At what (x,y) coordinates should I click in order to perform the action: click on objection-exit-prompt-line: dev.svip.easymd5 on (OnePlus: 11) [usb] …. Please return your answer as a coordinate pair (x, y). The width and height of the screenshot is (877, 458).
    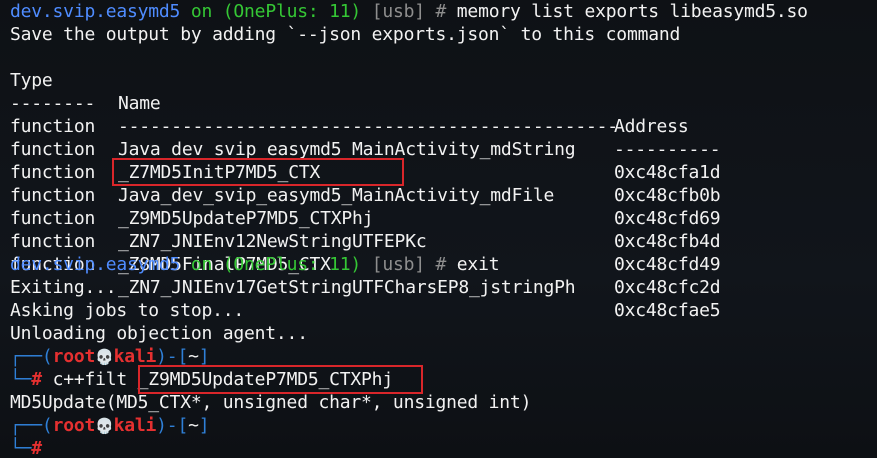
    Looking at the image, I should click on (255, 264).